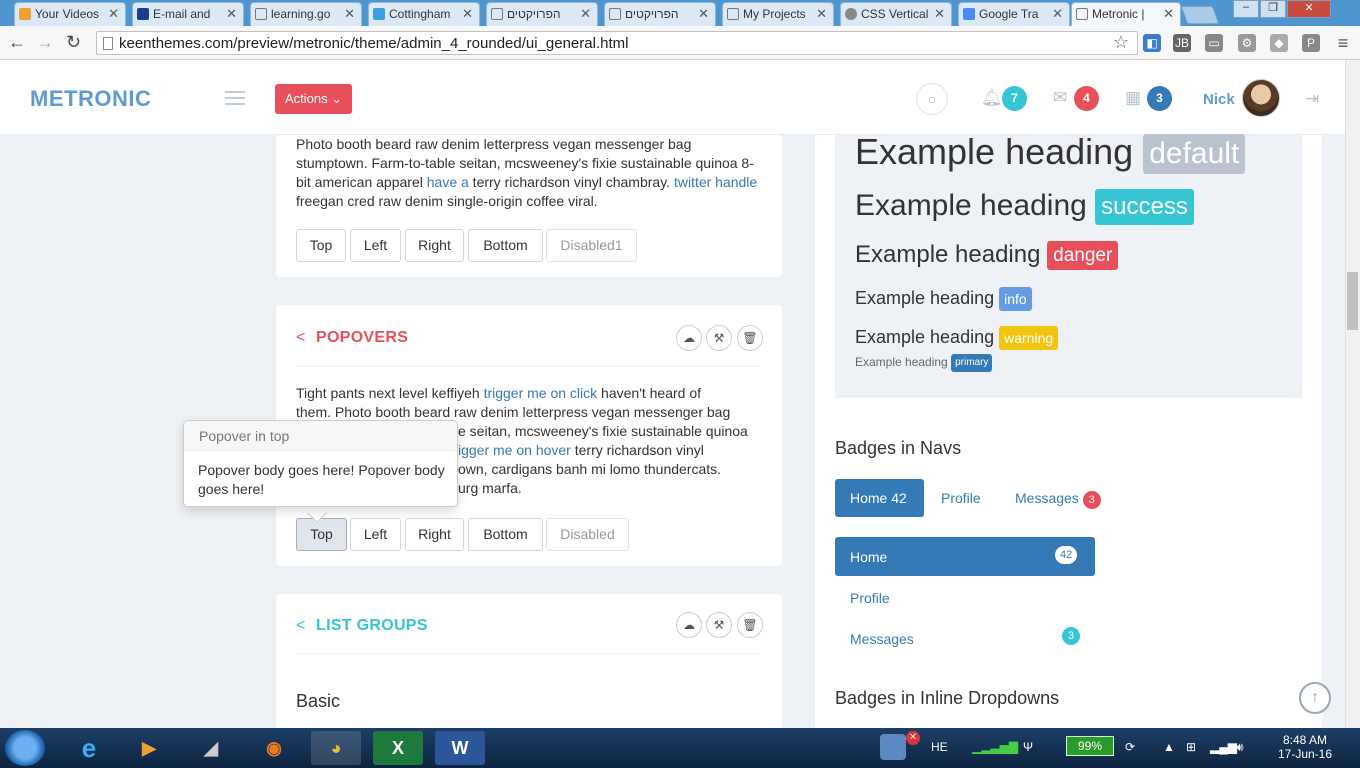  Describe the element at coordinates (715, 182) in the screenshot. I see `tooltip-link: twitter handle` at that location.